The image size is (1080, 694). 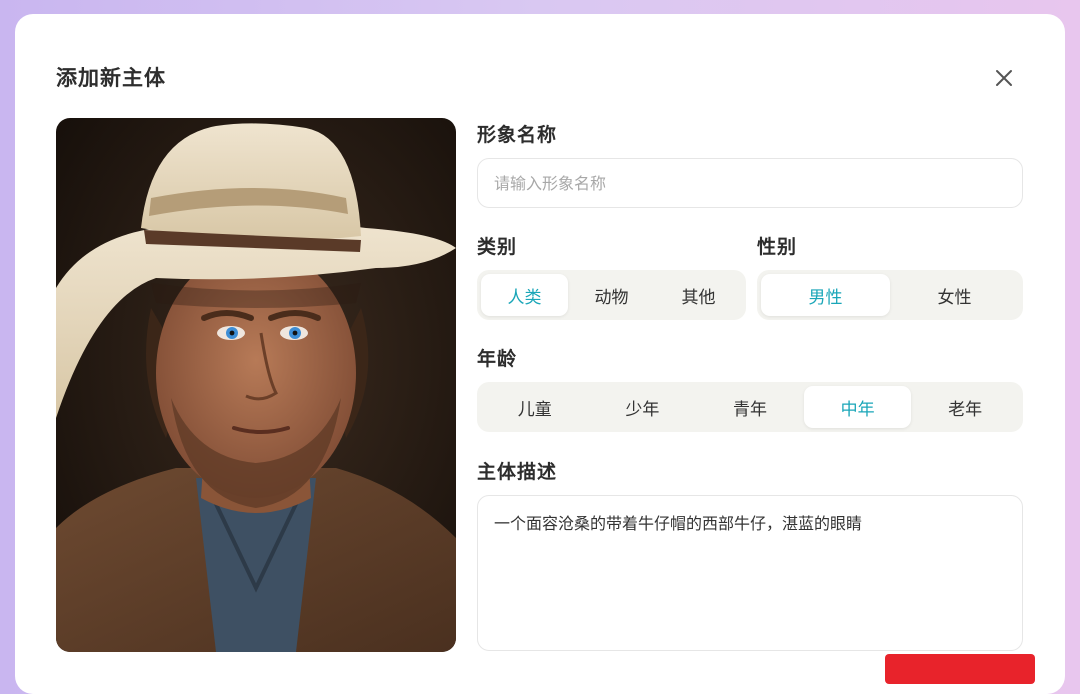 I want to click on age-segmented-control: 儿童 少年 青年 中年 老年, so click(x=750, y=407).